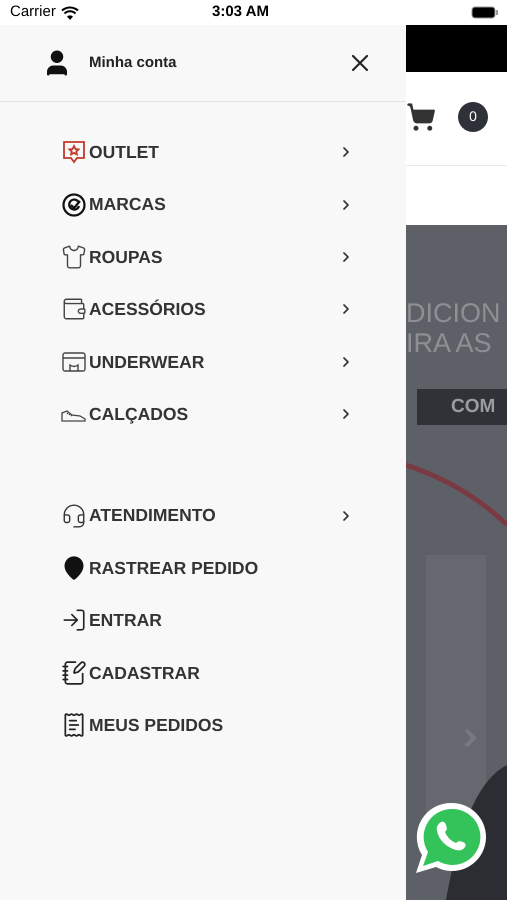 The image size is (507, 900). Describe the element at coordinates (203, 414) in the screenshot. I see `menu-item: CALÇADOS` at that location.